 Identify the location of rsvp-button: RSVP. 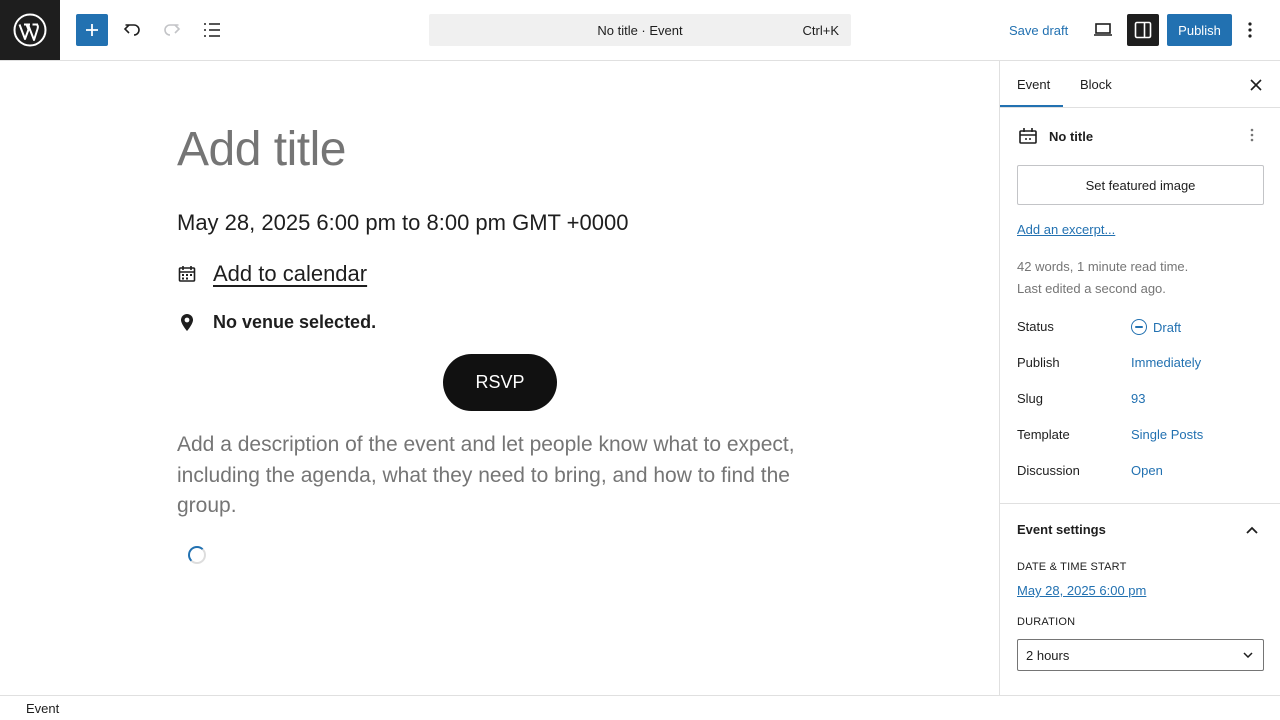
(500, 382).